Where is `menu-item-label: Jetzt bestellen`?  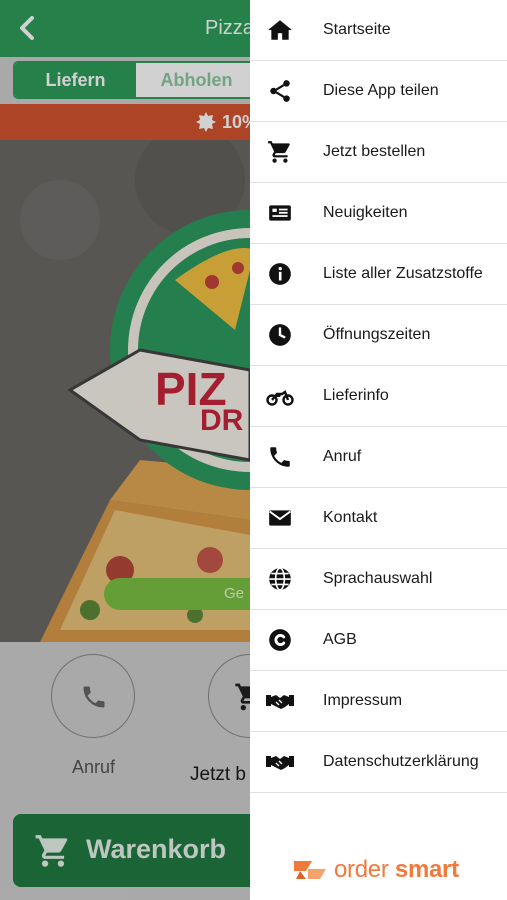
menu-item-label: Jetzt bestellen is located at coordinates (374, 151).